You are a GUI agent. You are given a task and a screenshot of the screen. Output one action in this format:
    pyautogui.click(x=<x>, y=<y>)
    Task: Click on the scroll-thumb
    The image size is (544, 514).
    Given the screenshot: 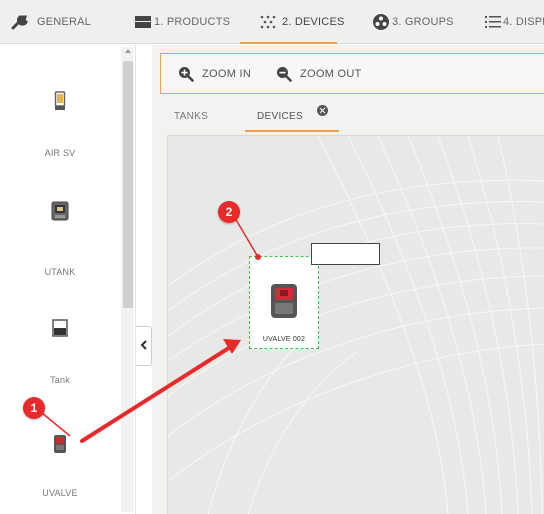 What is the action you would take?
    pyautogui.click(x=128, y=184)
    